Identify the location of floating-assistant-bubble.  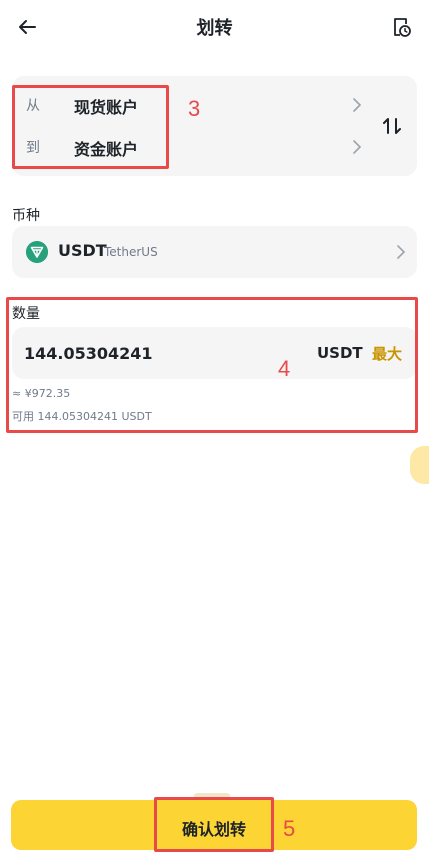
(419, 465).